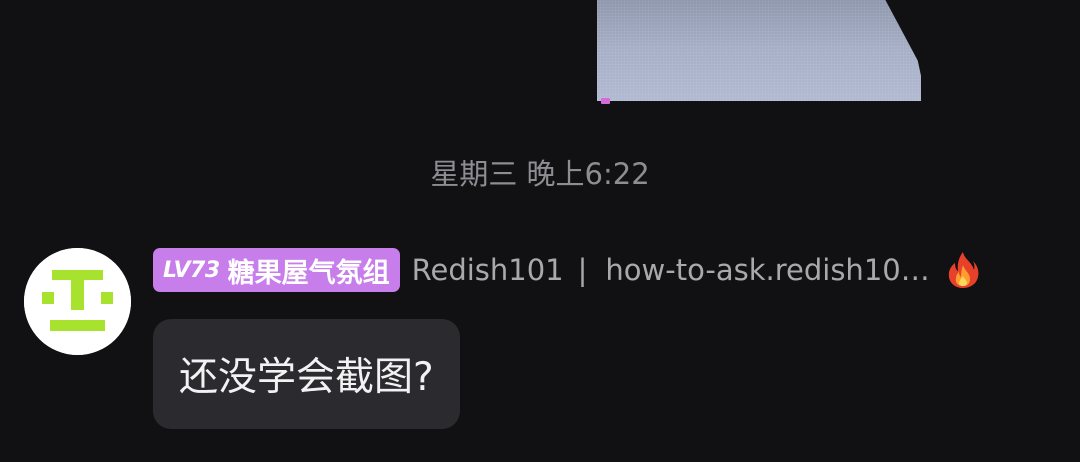  I want to click on sender-username: Redish101, so click(488, 270).